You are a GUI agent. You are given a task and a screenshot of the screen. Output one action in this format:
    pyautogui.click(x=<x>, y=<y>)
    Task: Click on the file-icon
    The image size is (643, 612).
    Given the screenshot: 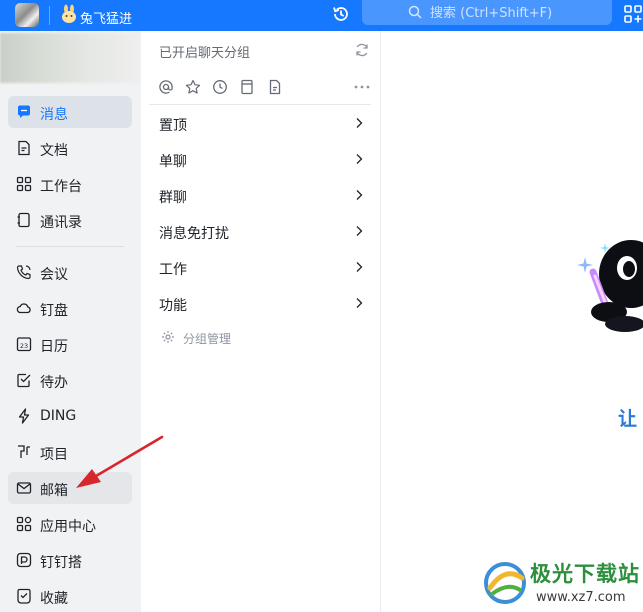 What is the action you would take?
    pyautogui.click(x=275, y=87)
    